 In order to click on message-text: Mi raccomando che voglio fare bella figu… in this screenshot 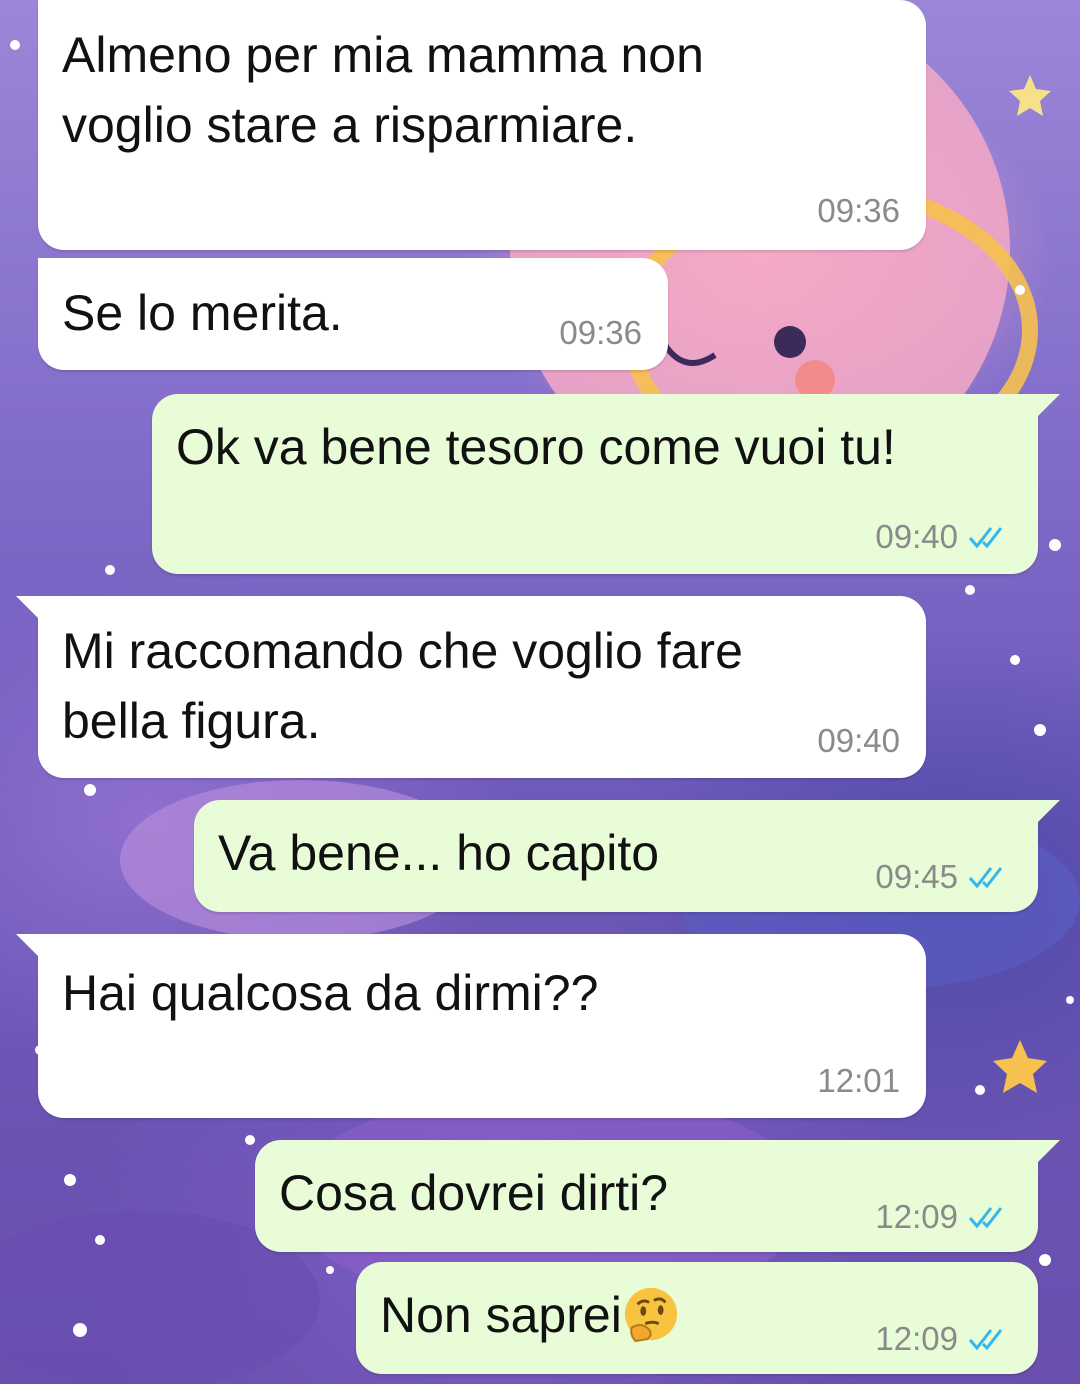, I will do `click(402, 686)`.